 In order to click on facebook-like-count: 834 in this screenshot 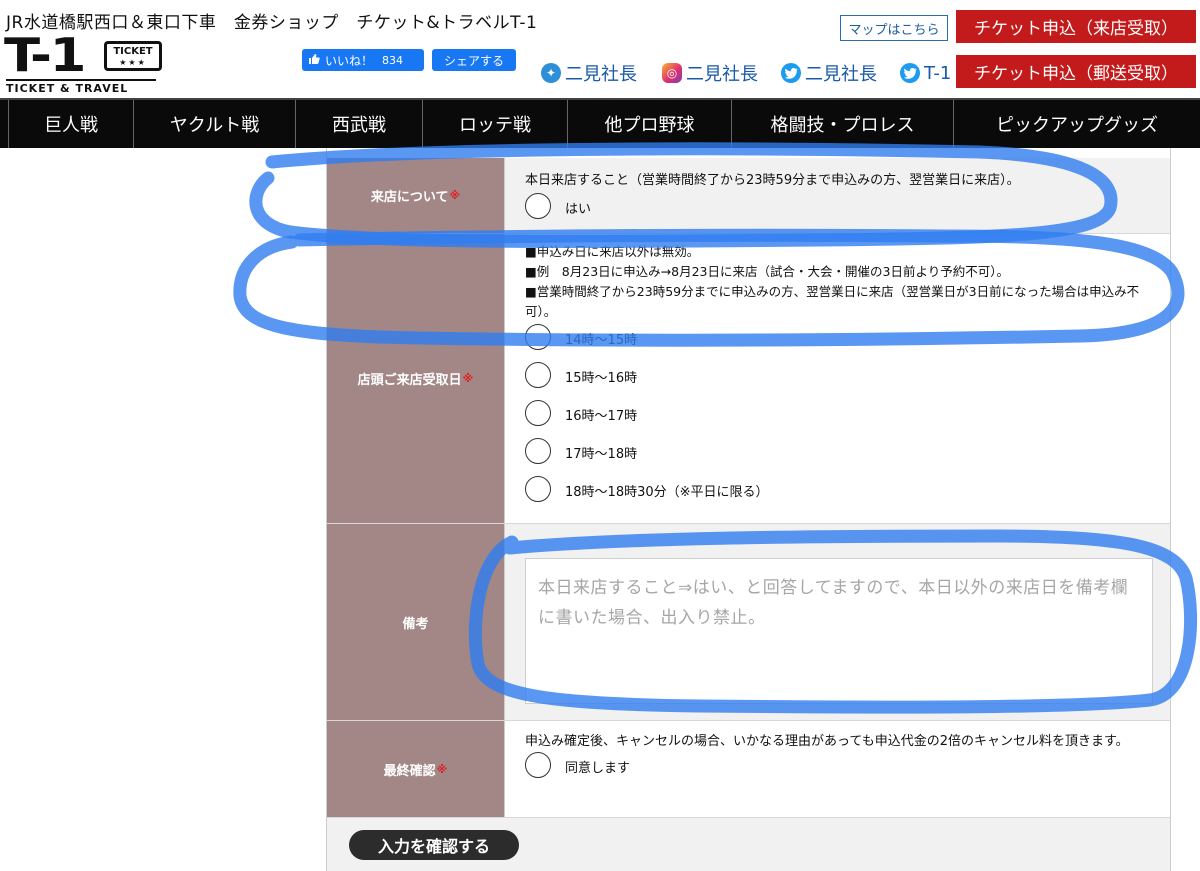, I will do `click(393, 60)`.